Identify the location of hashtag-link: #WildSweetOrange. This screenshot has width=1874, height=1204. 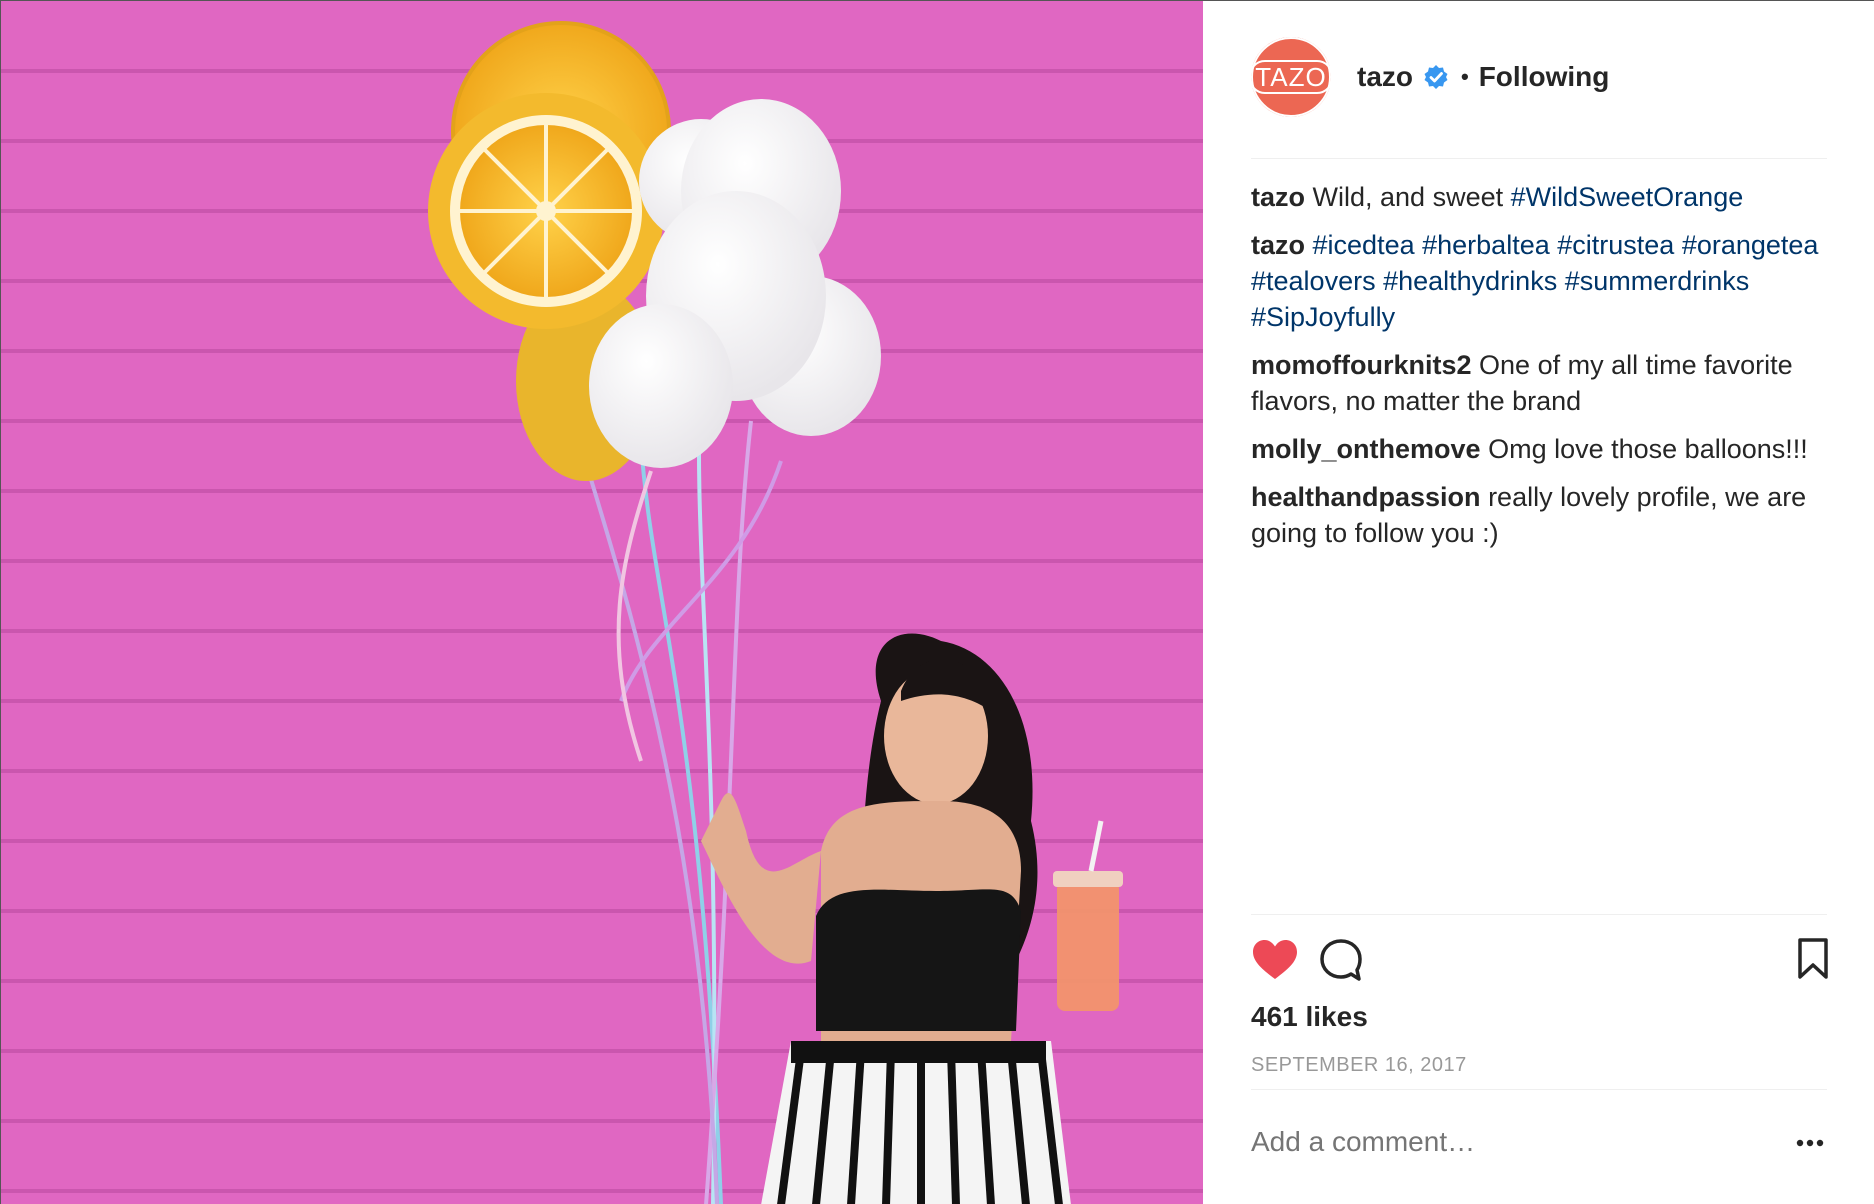
(1627, 197).